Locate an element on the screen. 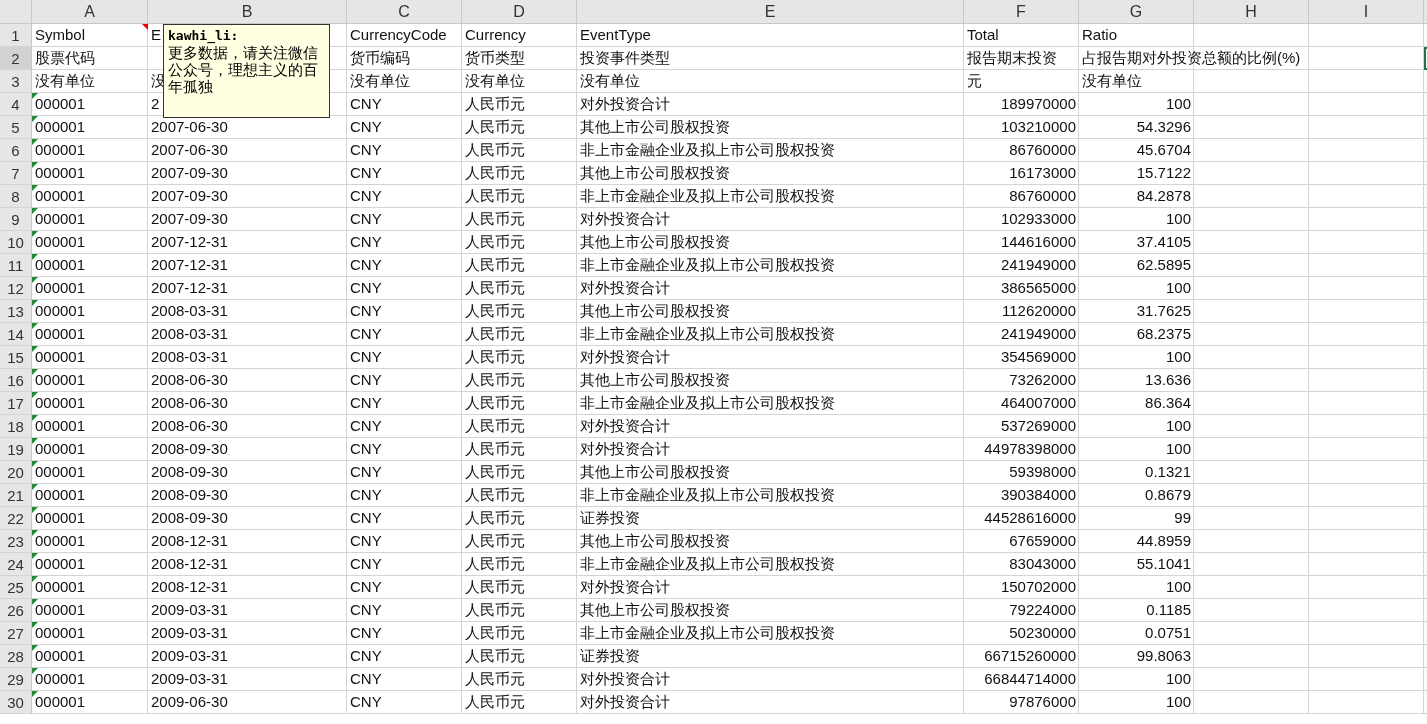 Image resolution: width=1427 pixels, height=724 pixels. row-header: 4 is located at coordinates (16, 104).